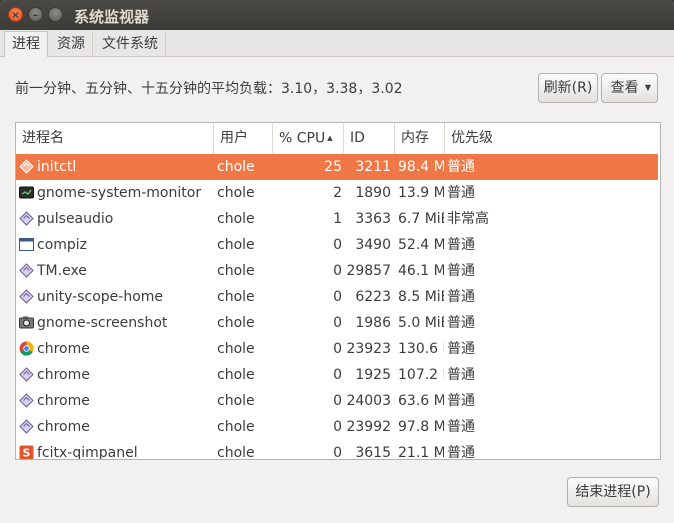 This screenshot has width=674, height=523. I want to click on tab-bar: 进程 资源 文件系统, so click(337, 43).